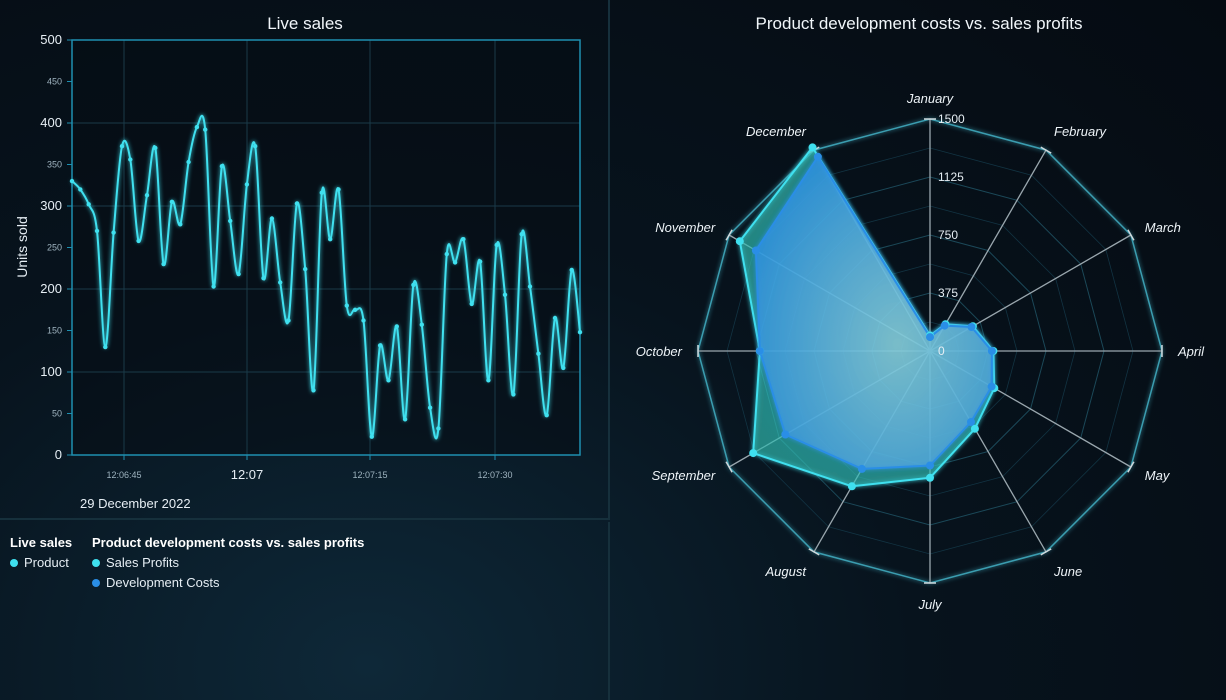 The width and height of the screenshot is (1226, 700). I want to click on radar-series-development-costs, so click(873, 312).